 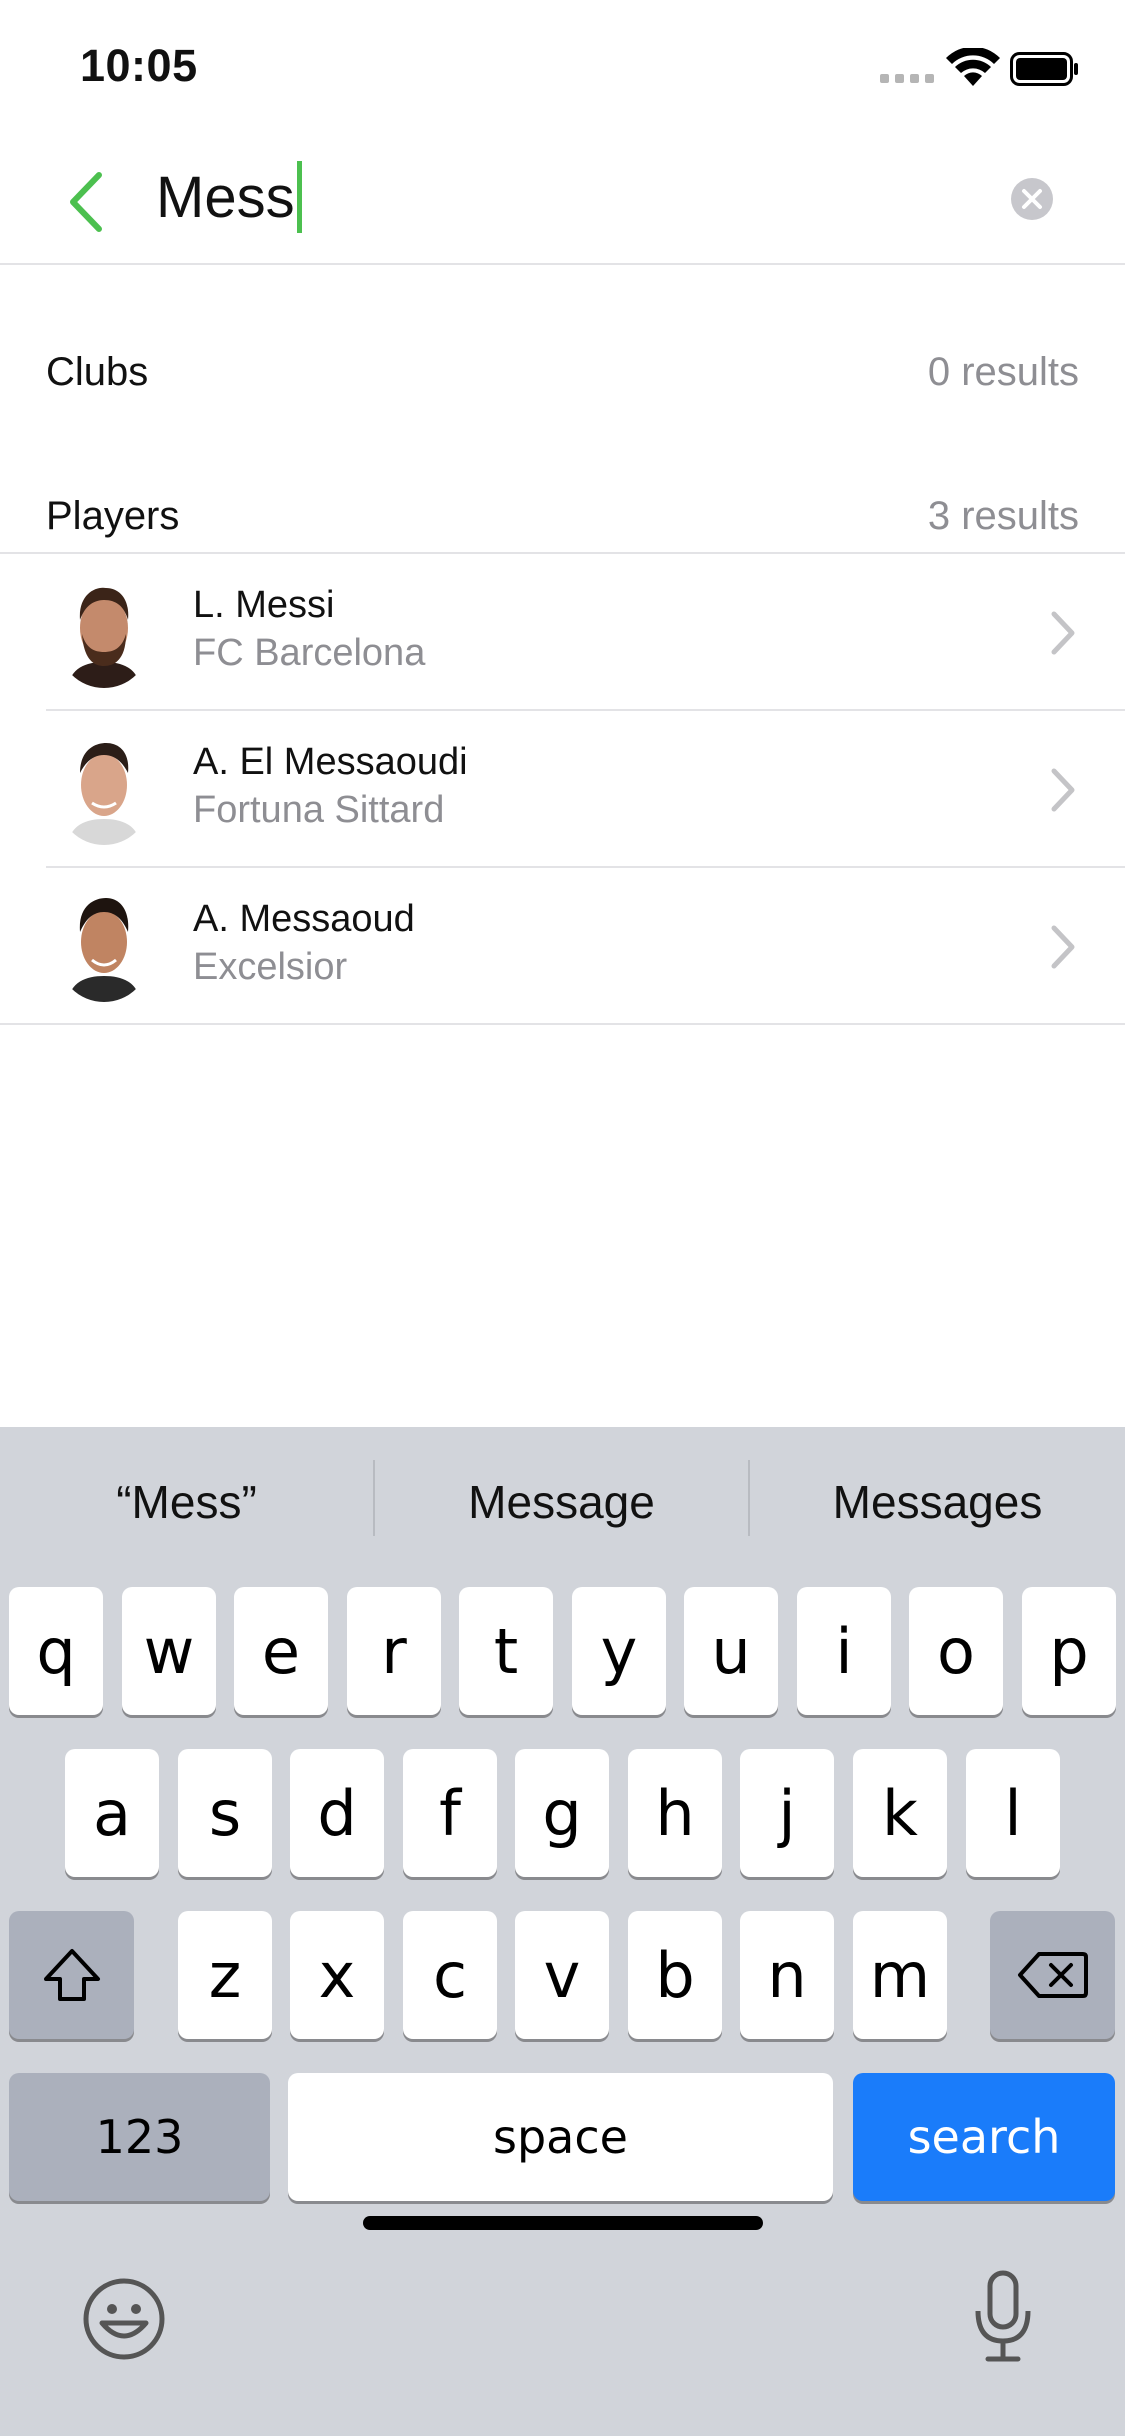 I want to click on clubs-section-header: Clubs 0 results, so click(x=562, y=375).